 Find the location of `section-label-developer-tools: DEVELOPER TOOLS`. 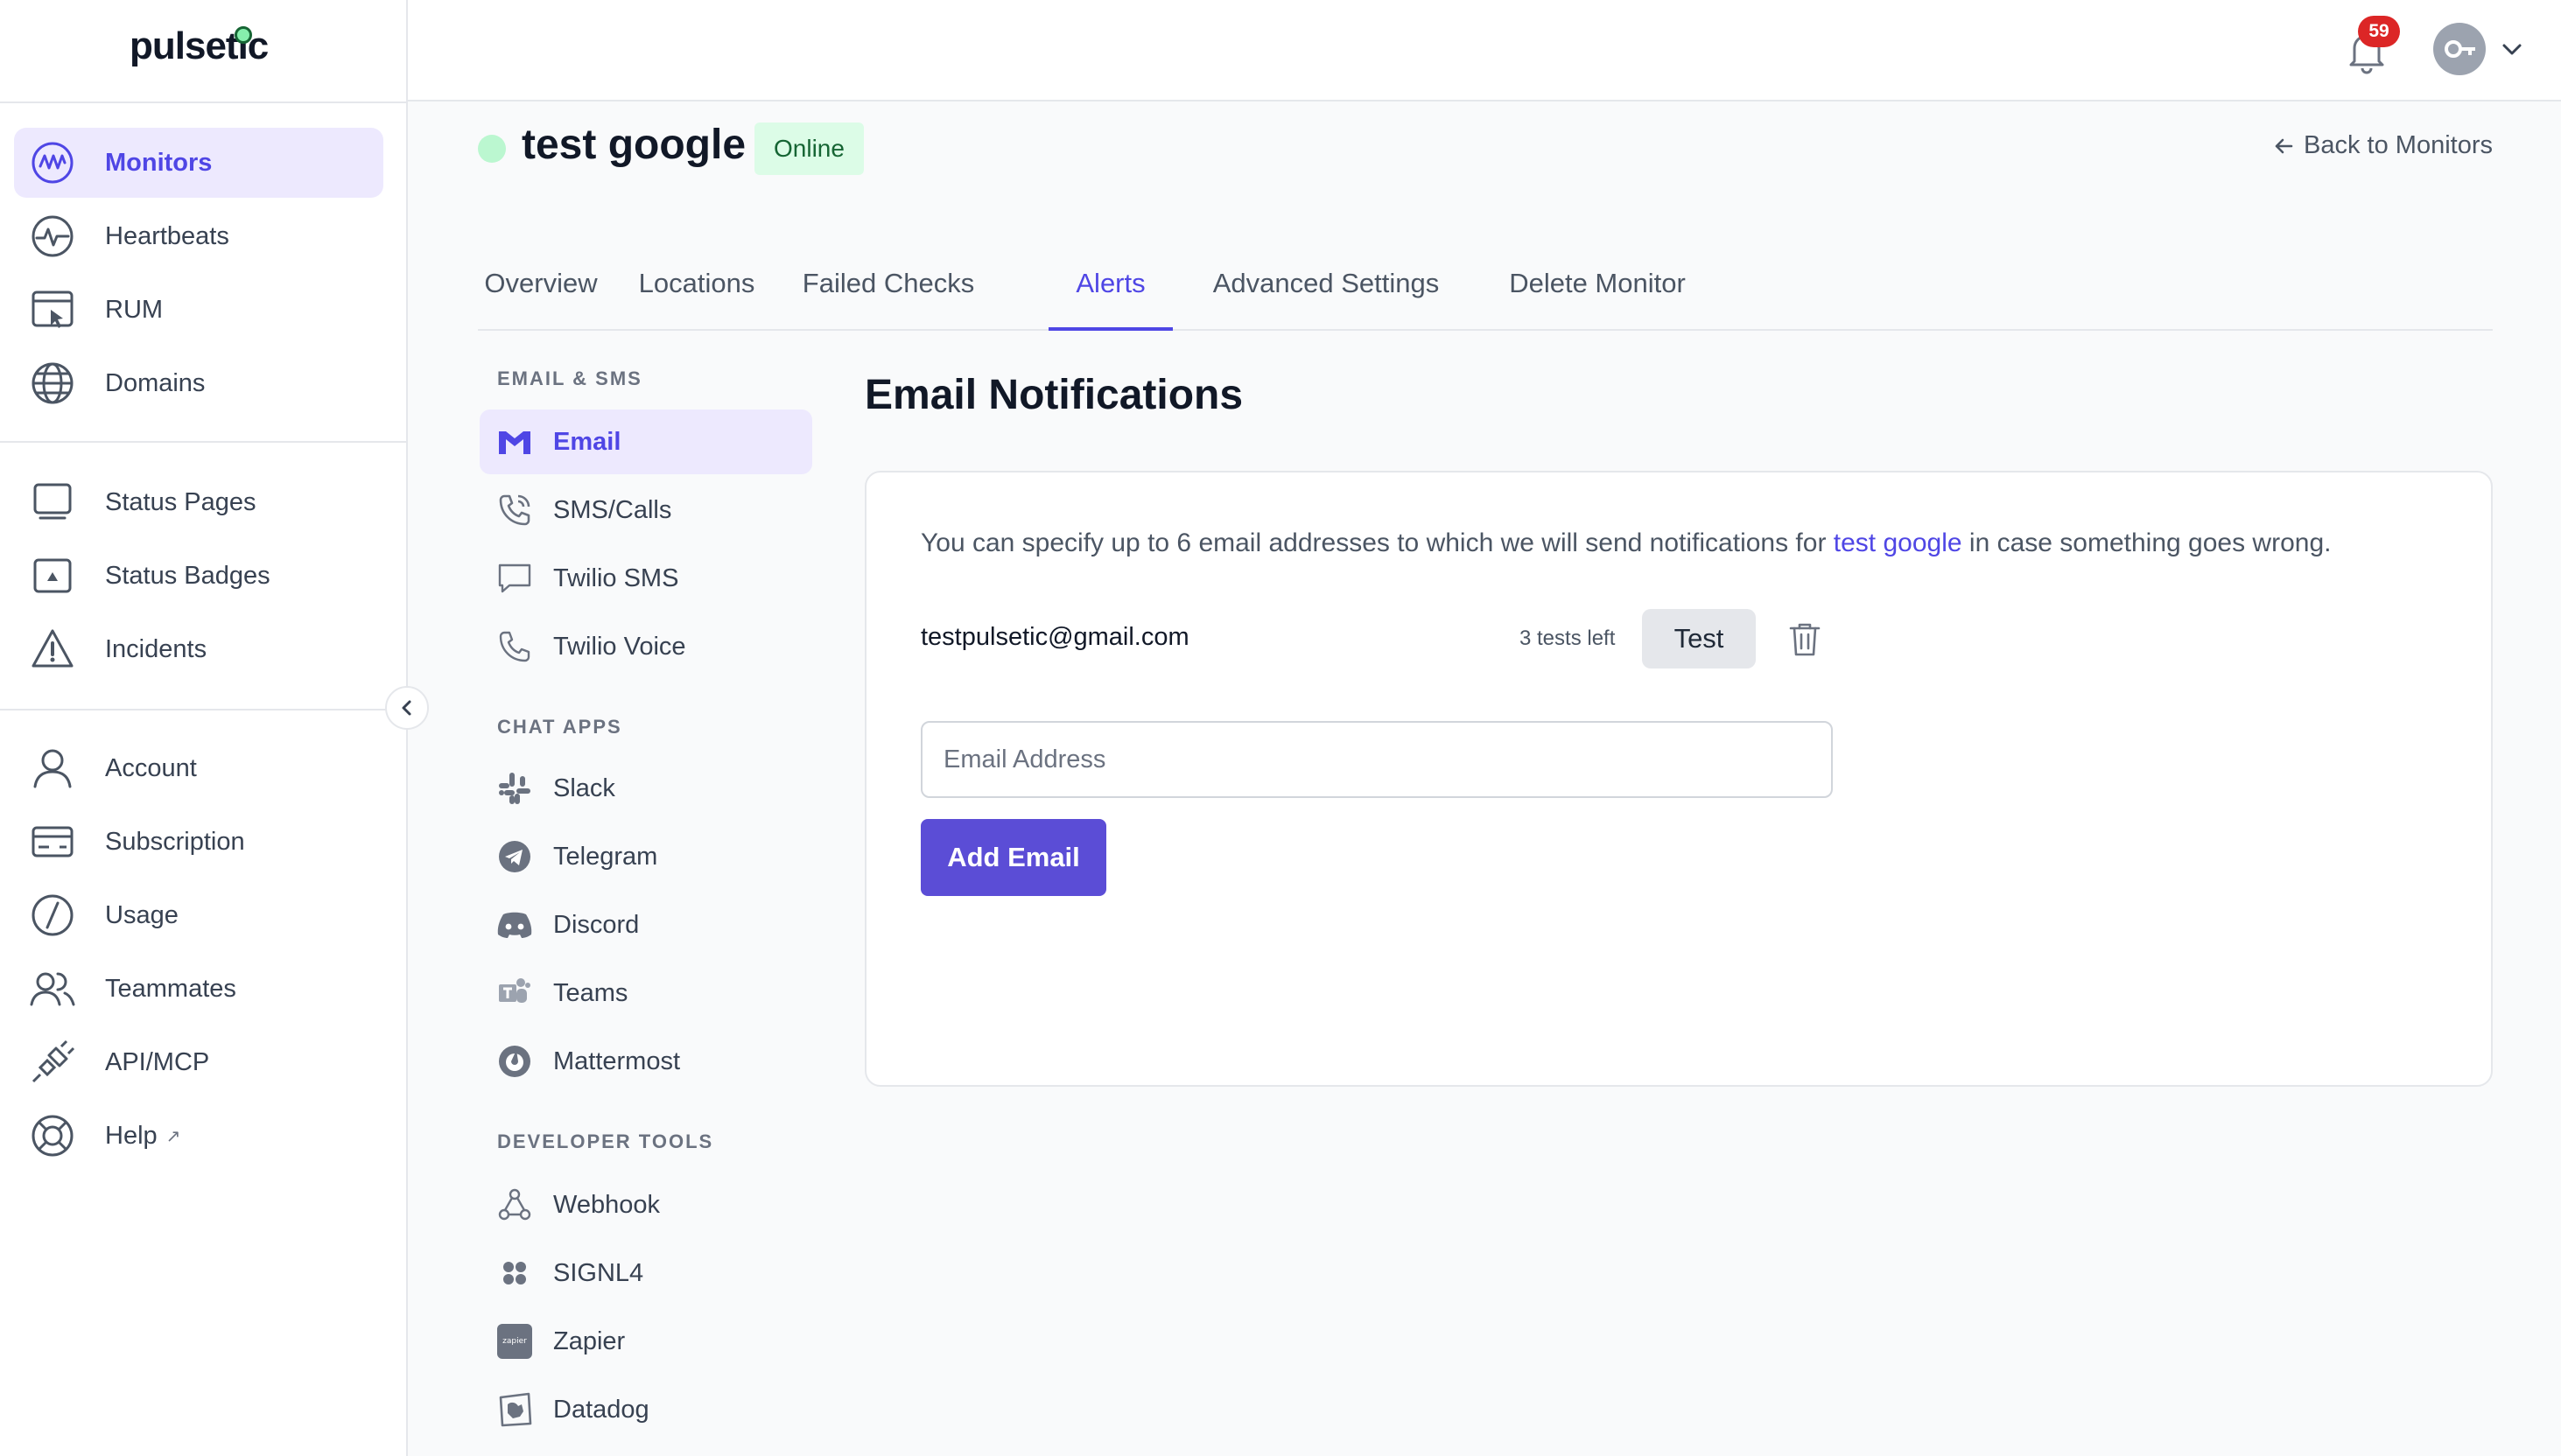

section-label-developer-tools: DEVELOPER TOOLS is located at coordinates (605, 1141).